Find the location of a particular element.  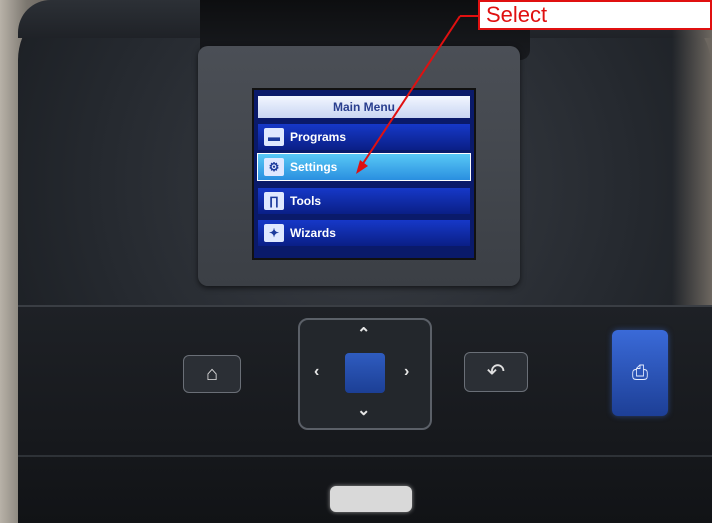

menu-item-programs: ▬ Programs is located at coordinates (364, 137).